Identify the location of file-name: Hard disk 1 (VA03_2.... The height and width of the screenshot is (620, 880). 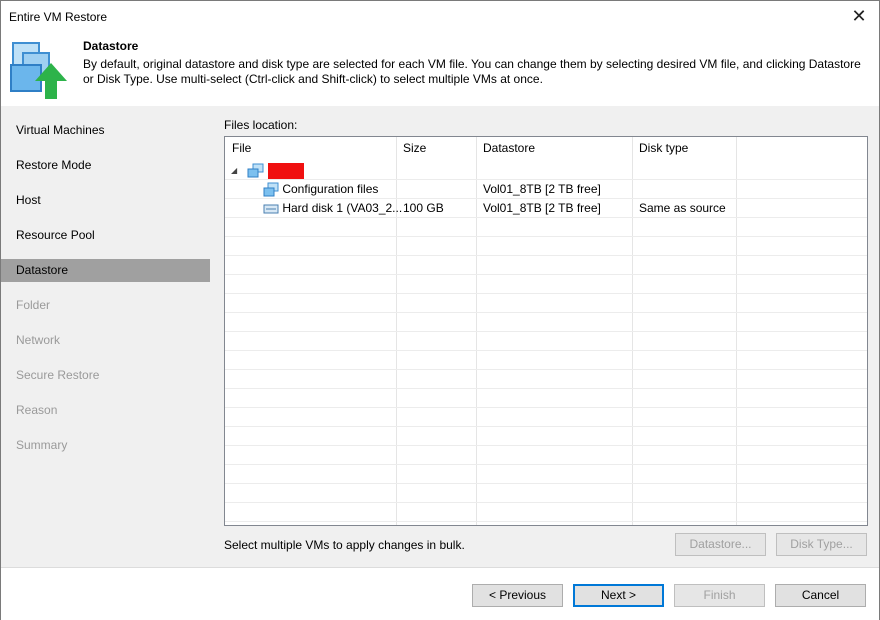
(342, 208).